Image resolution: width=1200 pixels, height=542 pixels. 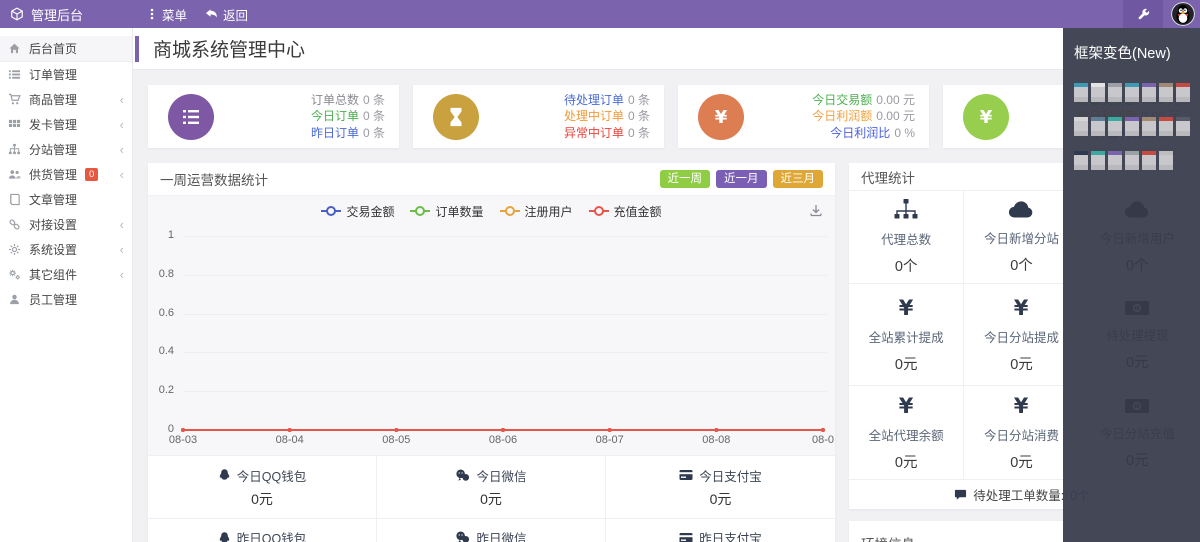 I want to click on chart-panel-title: 一周运营数据统计, so click(x=214, y=180).